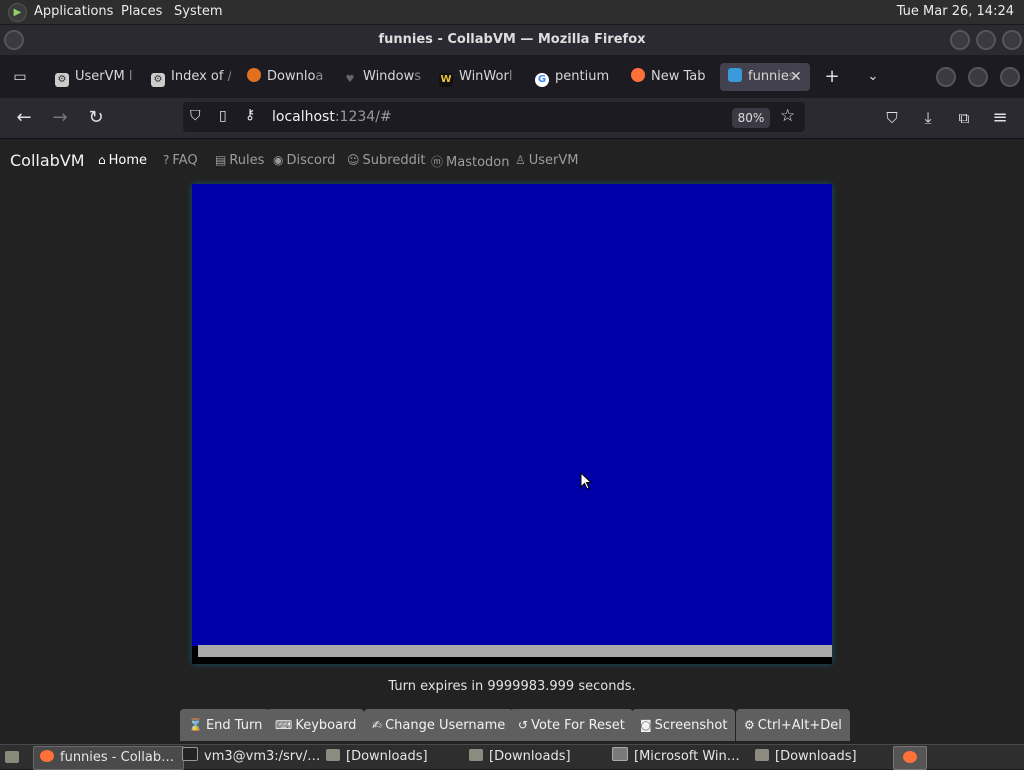  I want to click on window-title: funnies - CollabVM — Mozilla Firefox, so click(512, 39).